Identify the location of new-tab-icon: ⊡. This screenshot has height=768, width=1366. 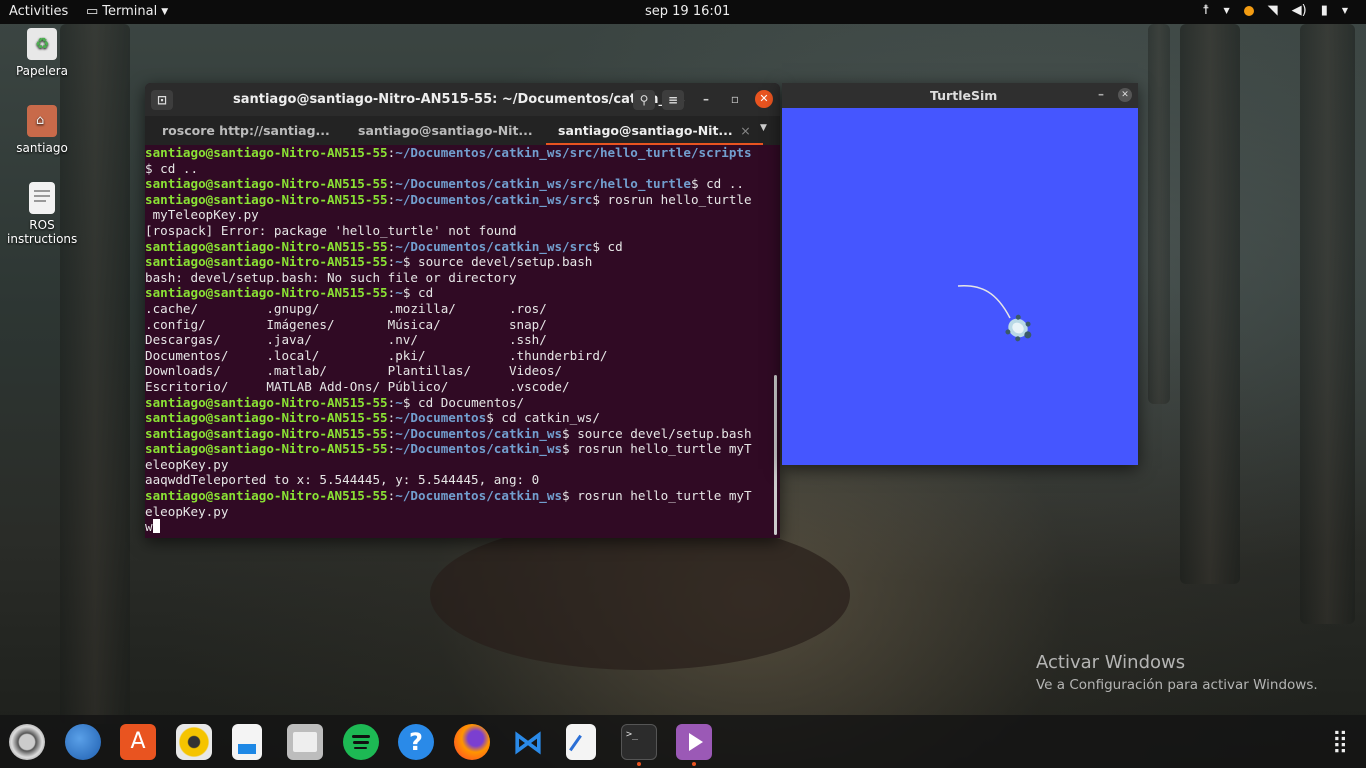
(162, 100).